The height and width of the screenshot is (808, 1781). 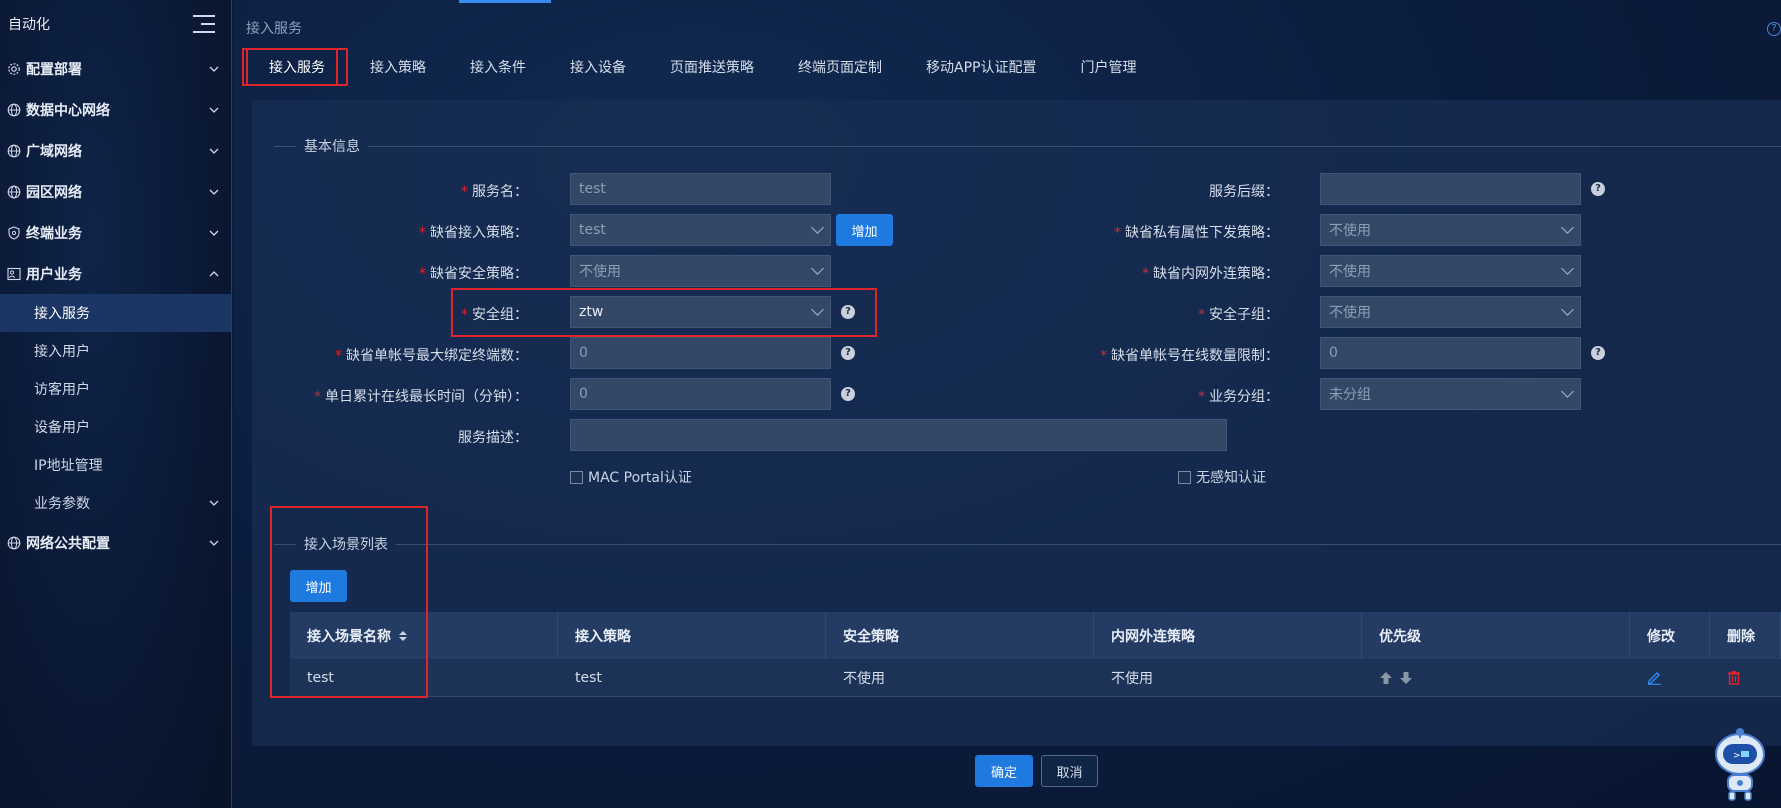 I want to click on tab-portal-management: 门户管理, so click(x=1108, y=67).